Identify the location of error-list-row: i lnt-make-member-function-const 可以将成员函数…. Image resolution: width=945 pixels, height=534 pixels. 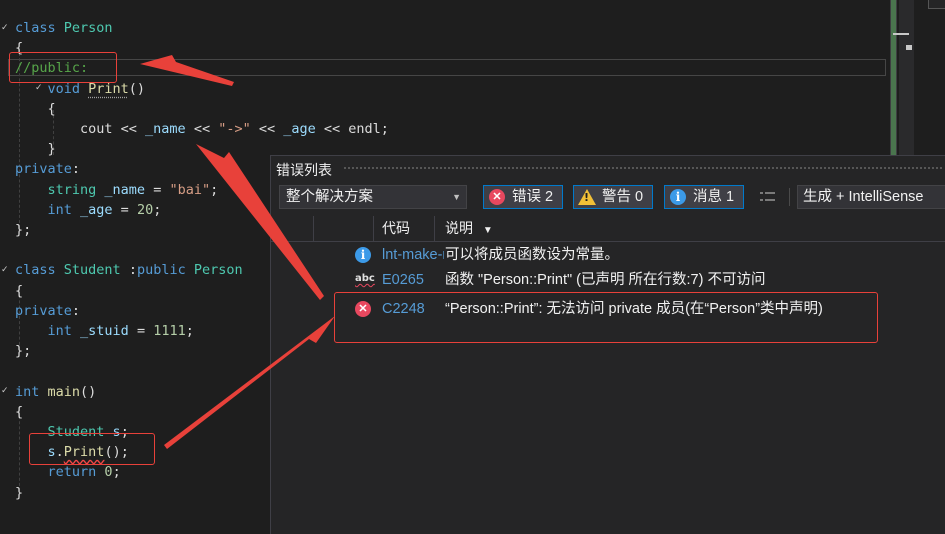
(608, 255).